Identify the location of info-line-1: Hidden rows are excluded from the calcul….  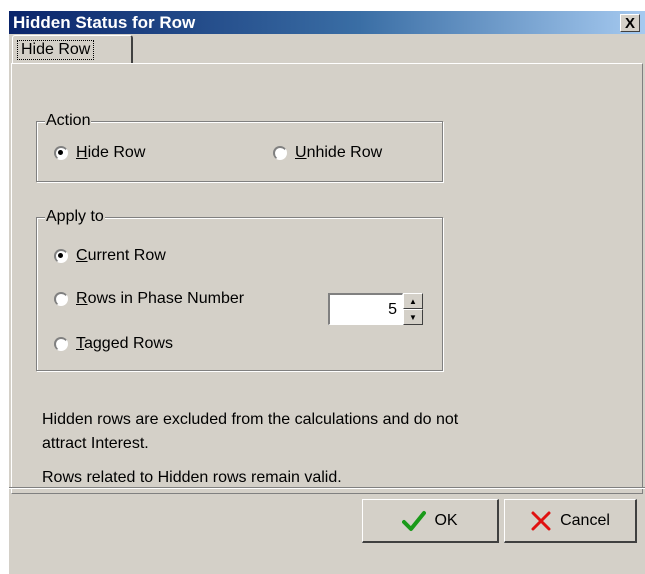
(250, 419).